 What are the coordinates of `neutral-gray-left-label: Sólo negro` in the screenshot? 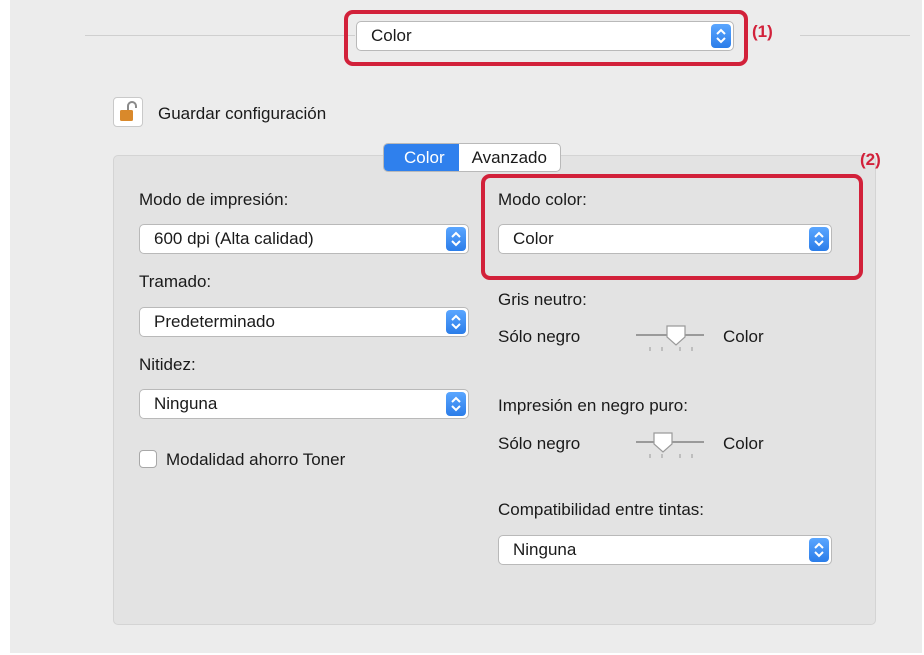 It's located at (539, 336).